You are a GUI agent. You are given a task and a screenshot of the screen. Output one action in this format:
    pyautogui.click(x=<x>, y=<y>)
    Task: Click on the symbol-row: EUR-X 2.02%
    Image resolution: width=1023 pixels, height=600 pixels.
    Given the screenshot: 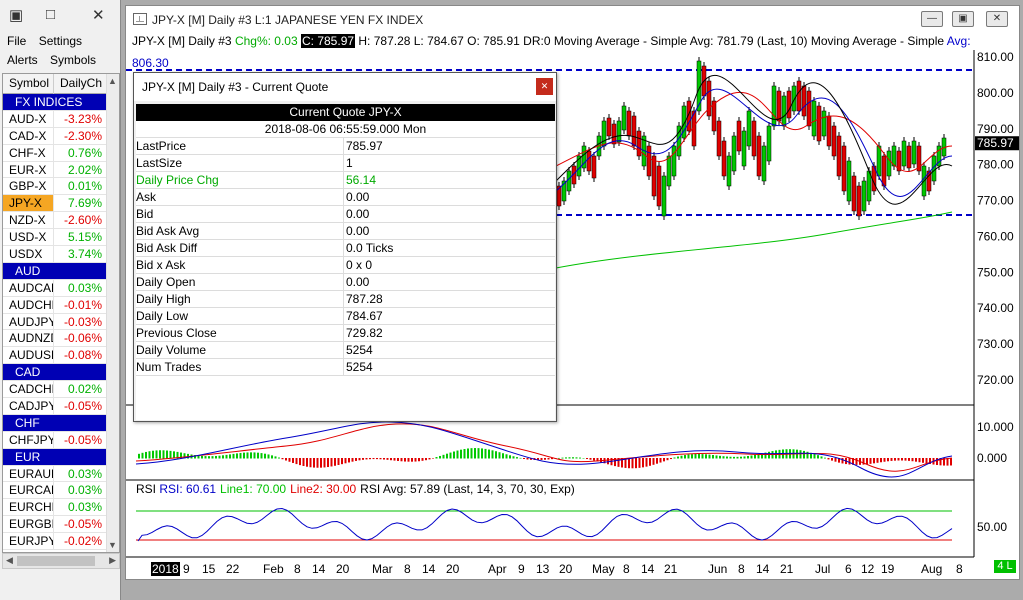 What is the action you would take?
    pyautogui.click(x=61, y=170)
    